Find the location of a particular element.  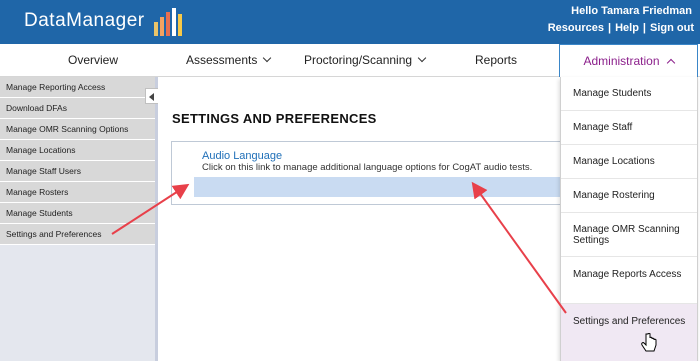

dropdown-item-manage-staff: Manage Staff is located at coordinates (632, 127).